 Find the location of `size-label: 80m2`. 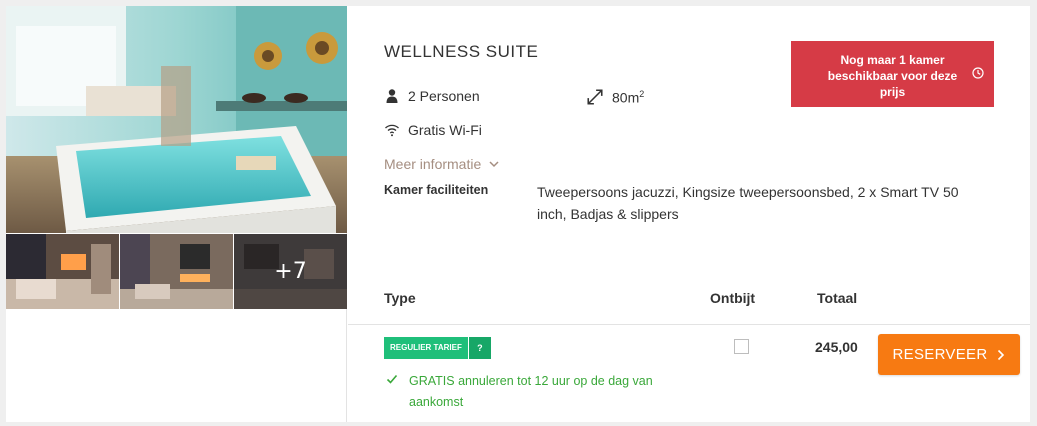

size-label: 80m2 is located at coordinates (628, 97).